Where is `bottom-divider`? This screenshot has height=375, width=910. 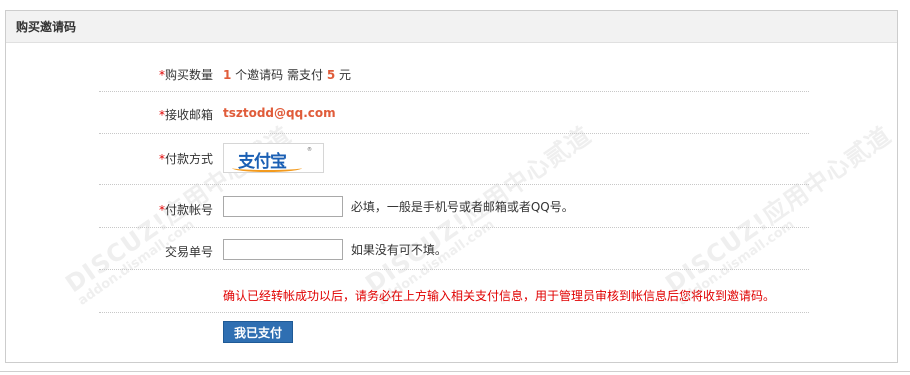 bottom-divider is located at coordinates (455, 371).